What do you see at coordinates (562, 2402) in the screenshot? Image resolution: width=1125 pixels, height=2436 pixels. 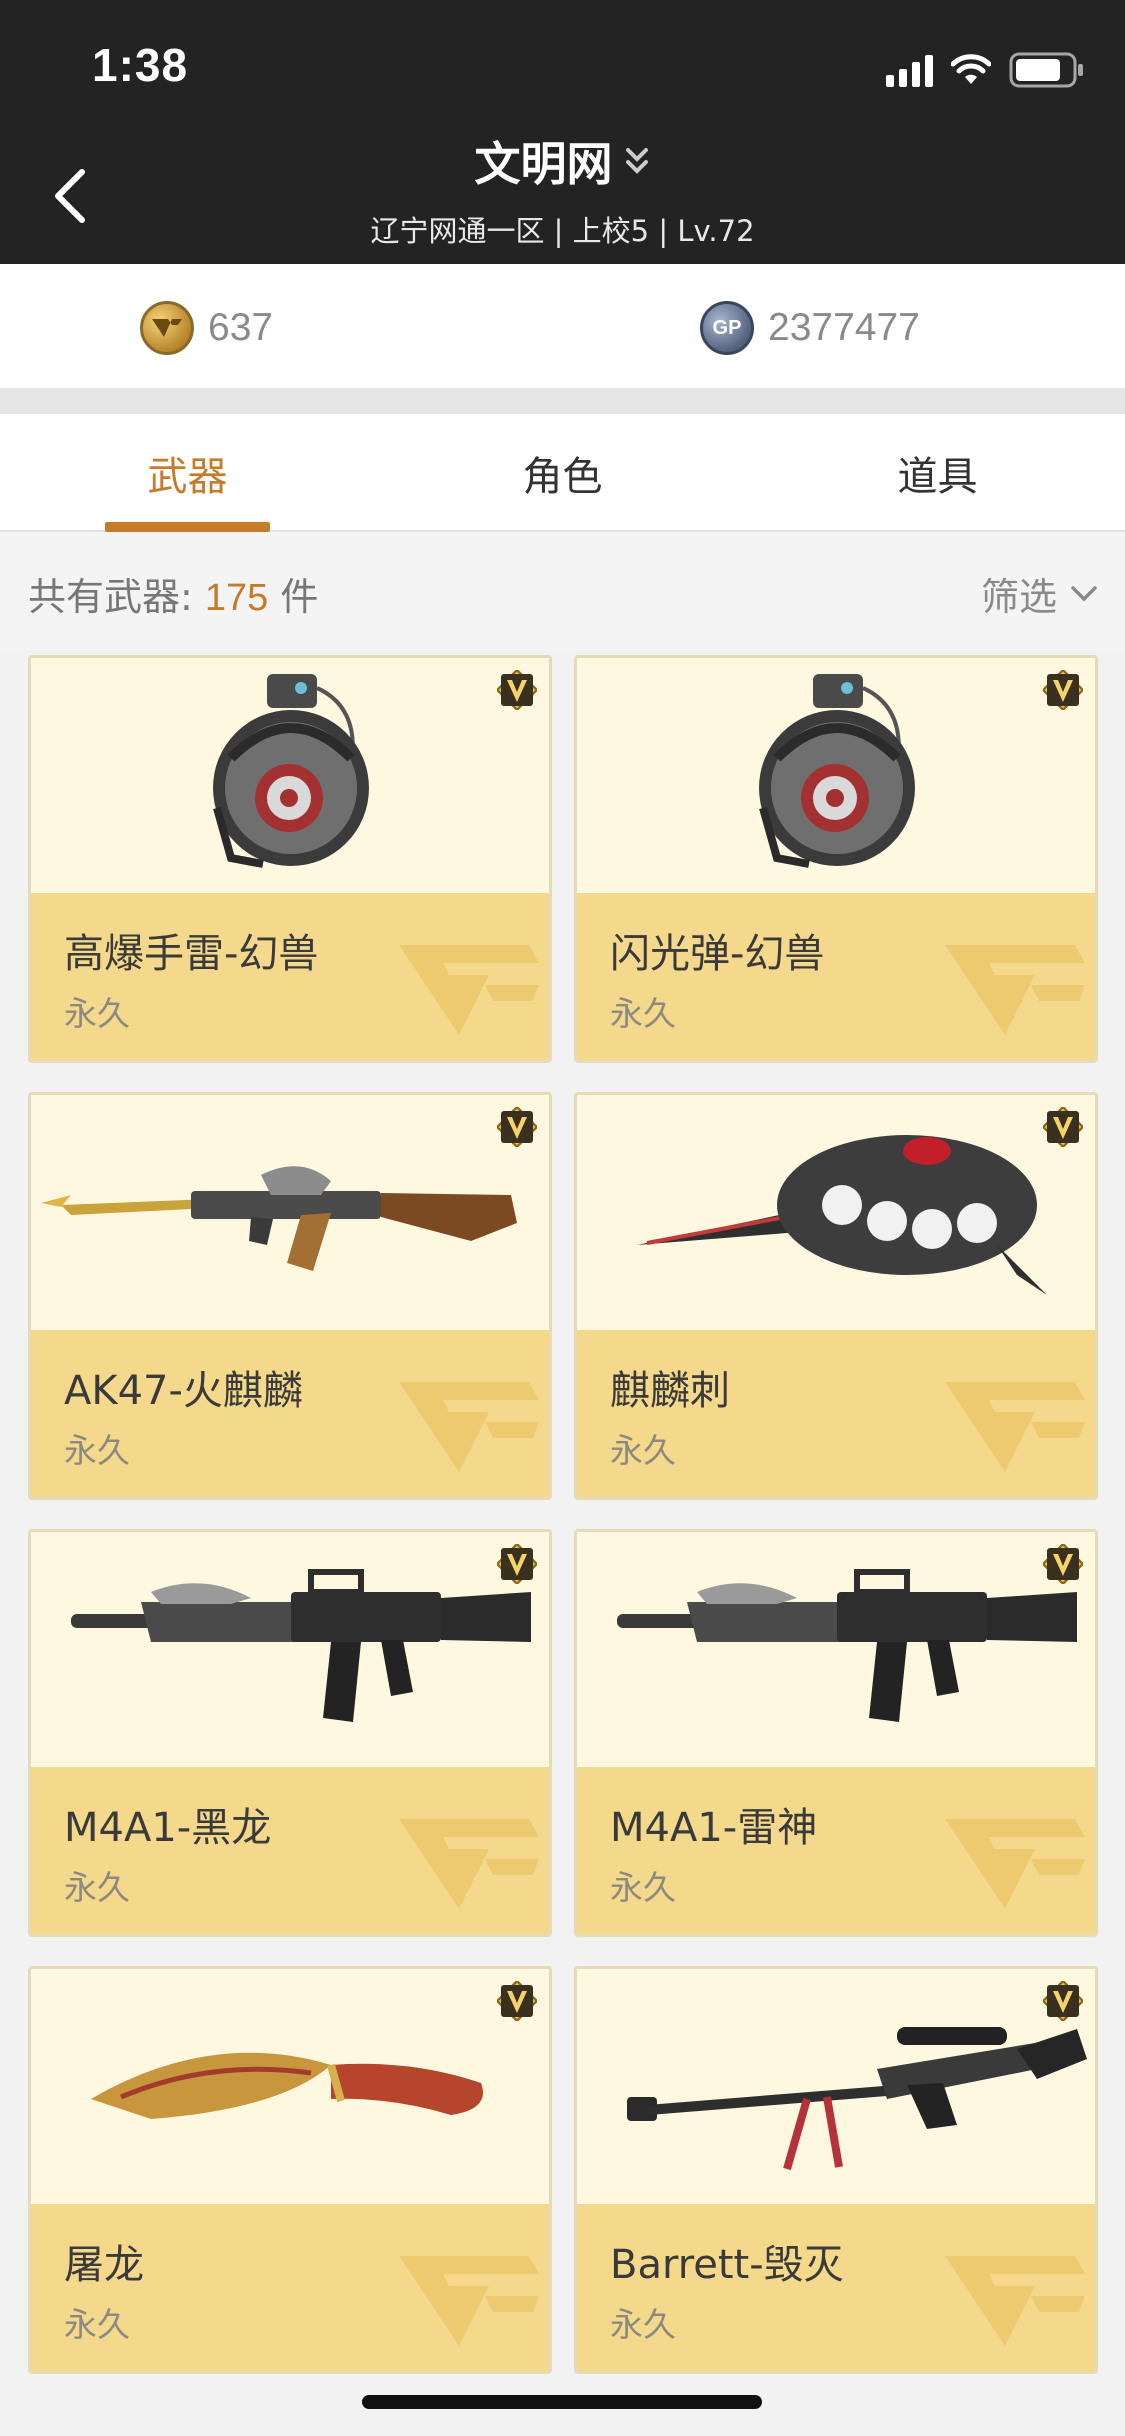 I see `home-indicator` at bounding box center [562, 2402].